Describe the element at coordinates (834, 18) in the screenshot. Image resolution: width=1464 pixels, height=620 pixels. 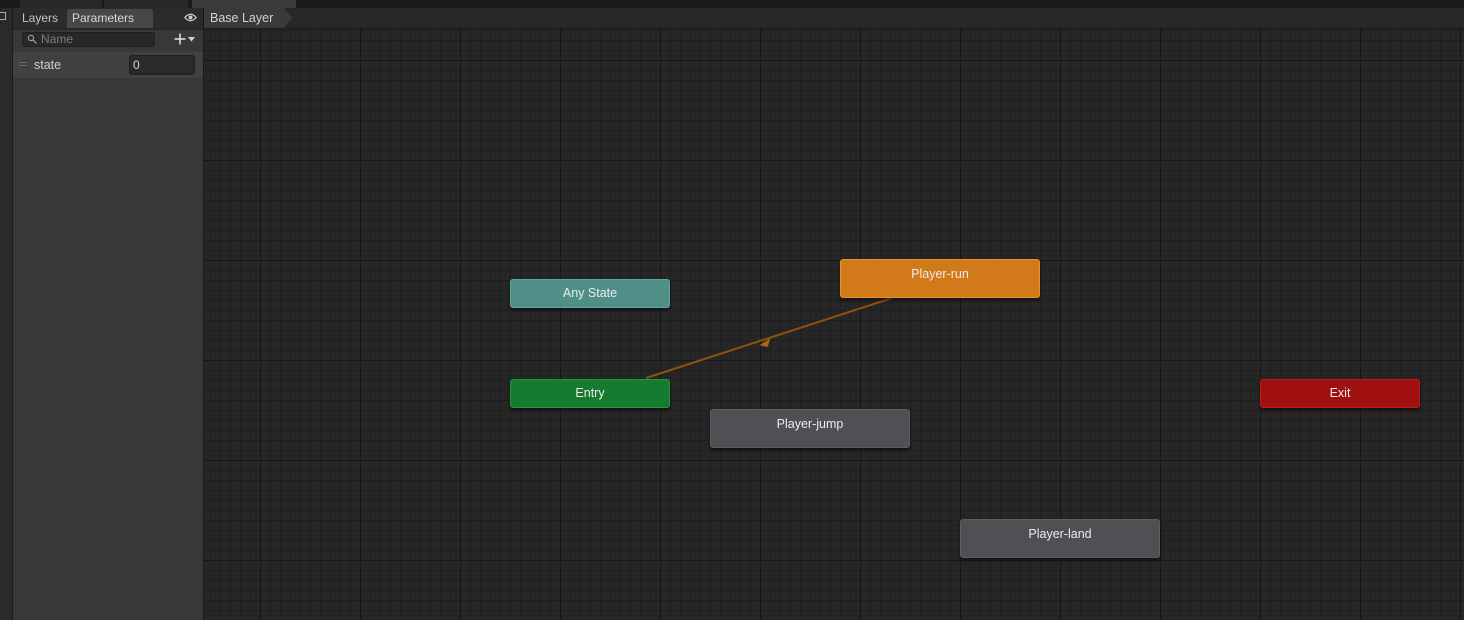
I see `breadcrumb: Base Layer` at that location.